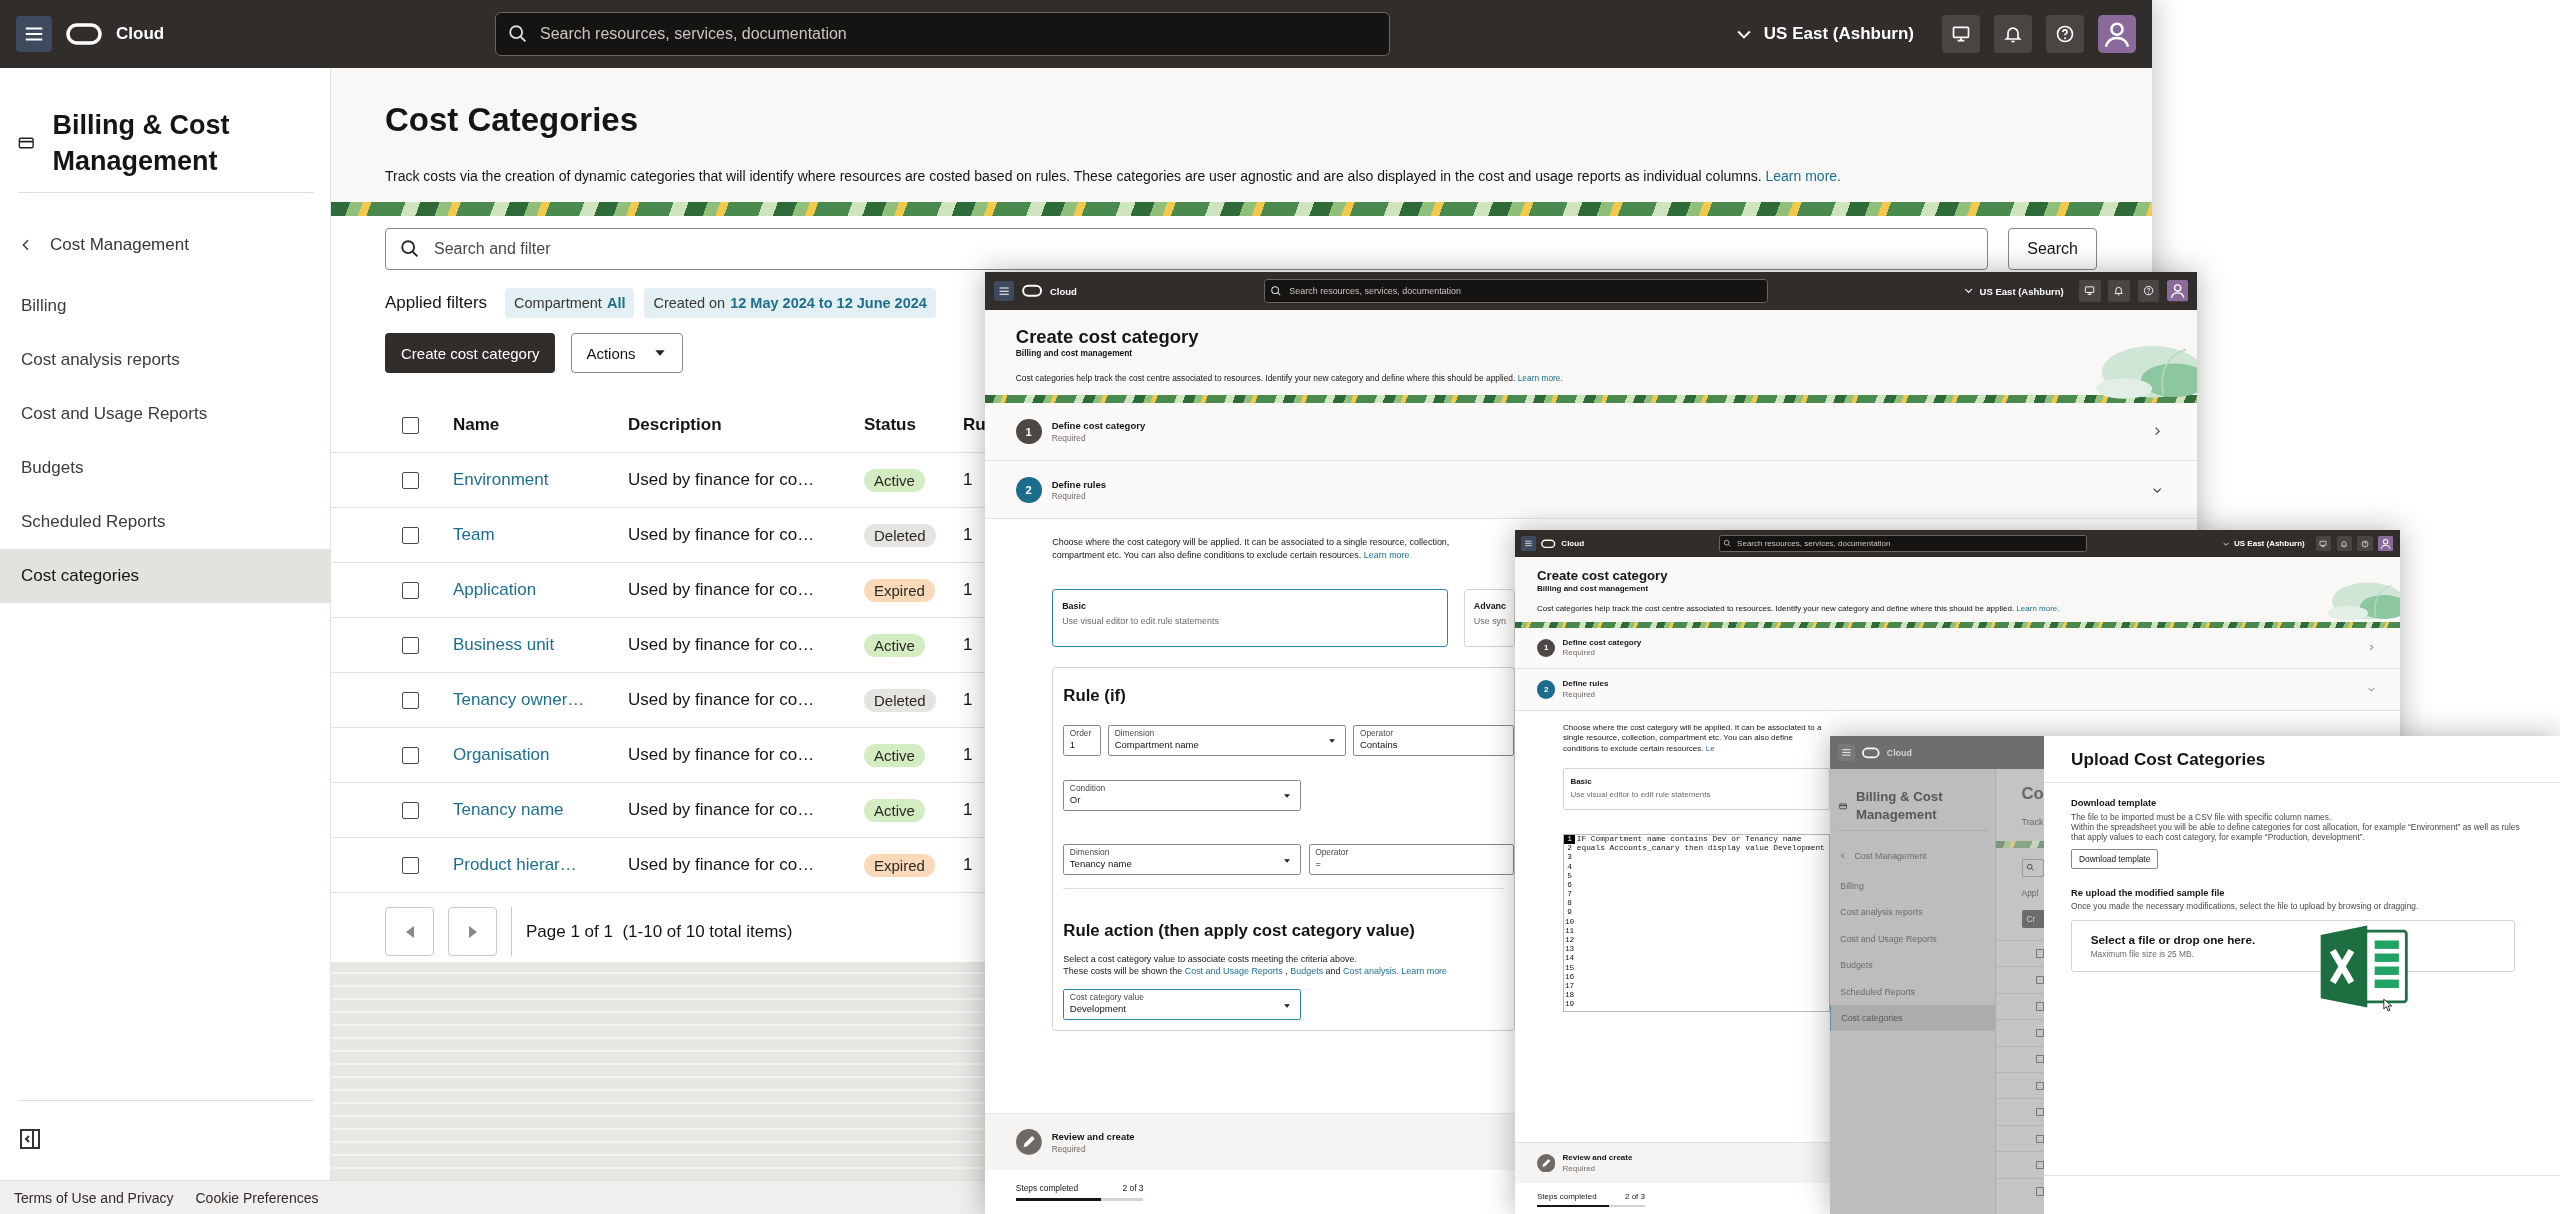  I want to click on logo-icon, so click(1032, 291).